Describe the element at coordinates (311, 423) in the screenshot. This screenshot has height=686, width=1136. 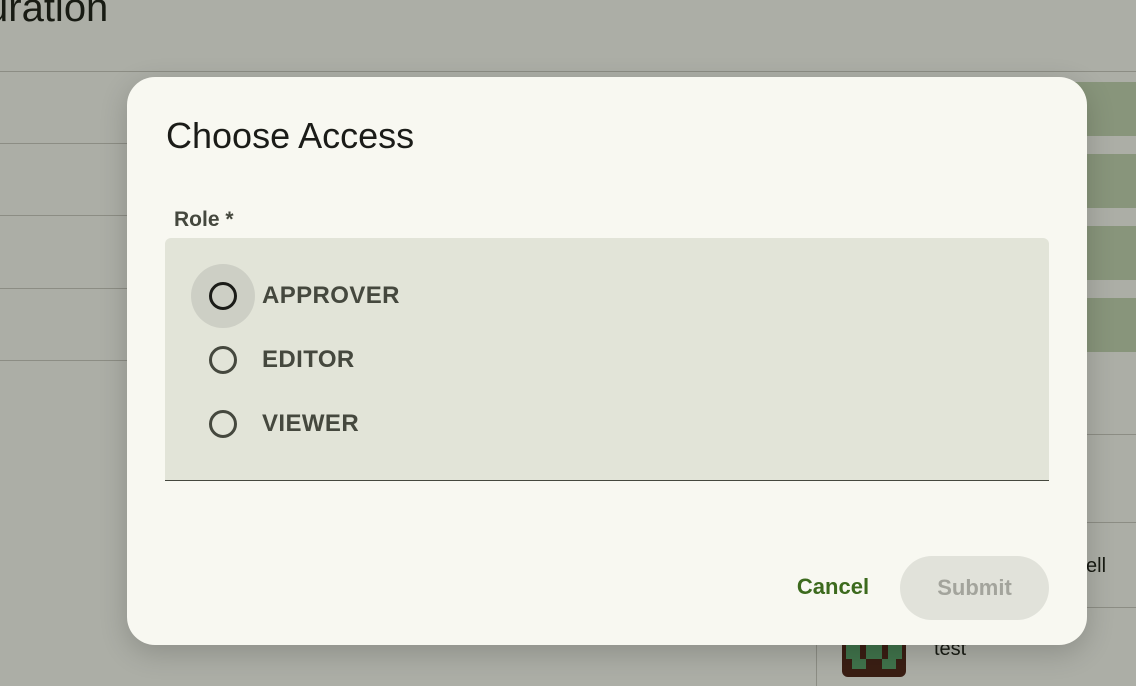
I see `radio-label-viewer: VIEWER` at that location.